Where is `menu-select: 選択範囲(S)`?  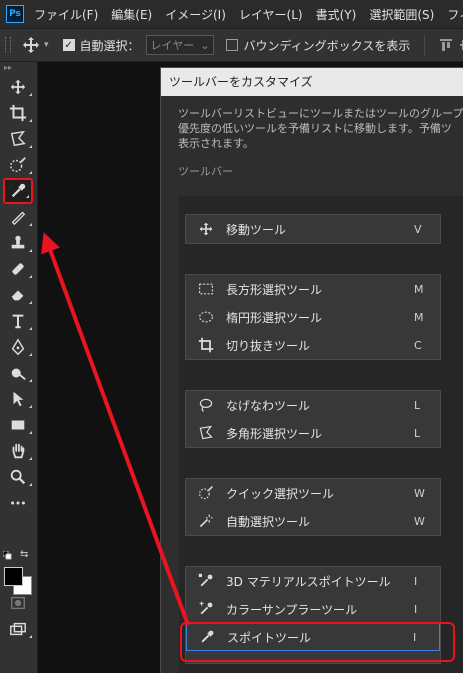 menu-select: 選択範囲(S) is located at coordinates (401, 14).